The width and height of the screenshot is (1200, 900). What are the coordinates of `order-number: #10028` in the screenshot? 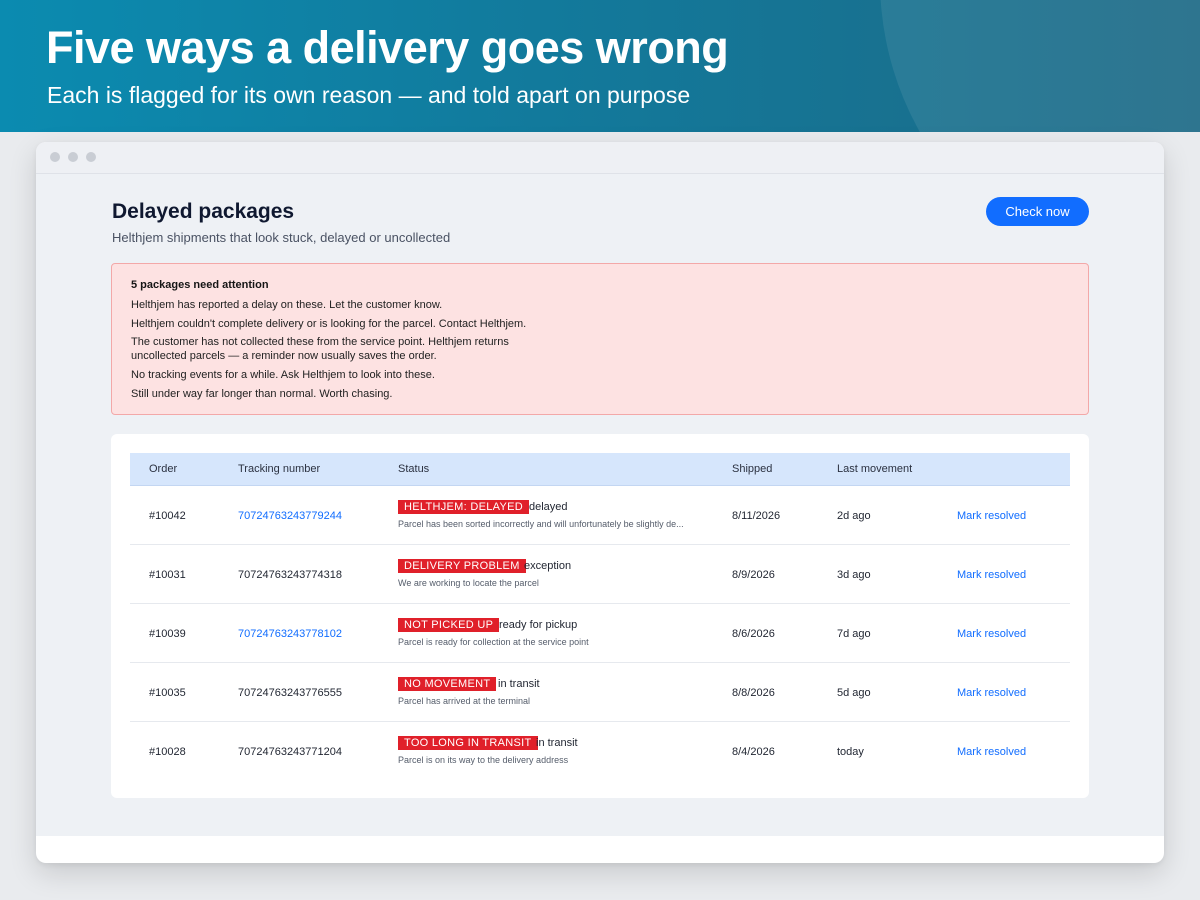 It's located at (167, 752).